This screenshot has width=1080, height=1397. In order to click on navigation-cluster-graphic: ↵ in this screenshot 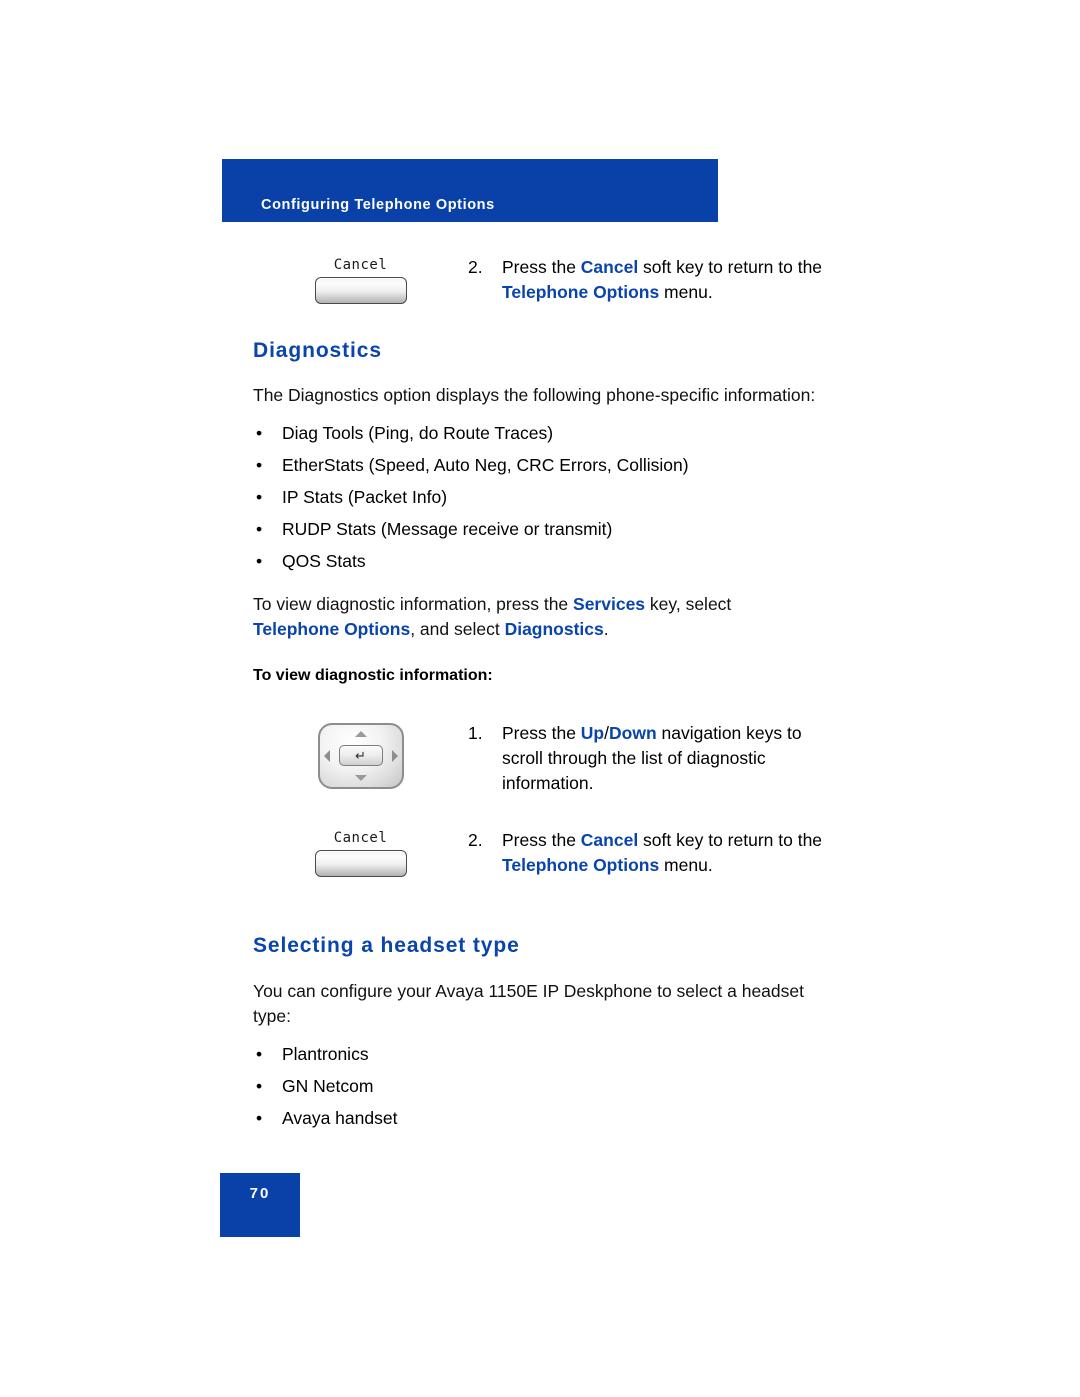, I will do `click(360, 756)`.